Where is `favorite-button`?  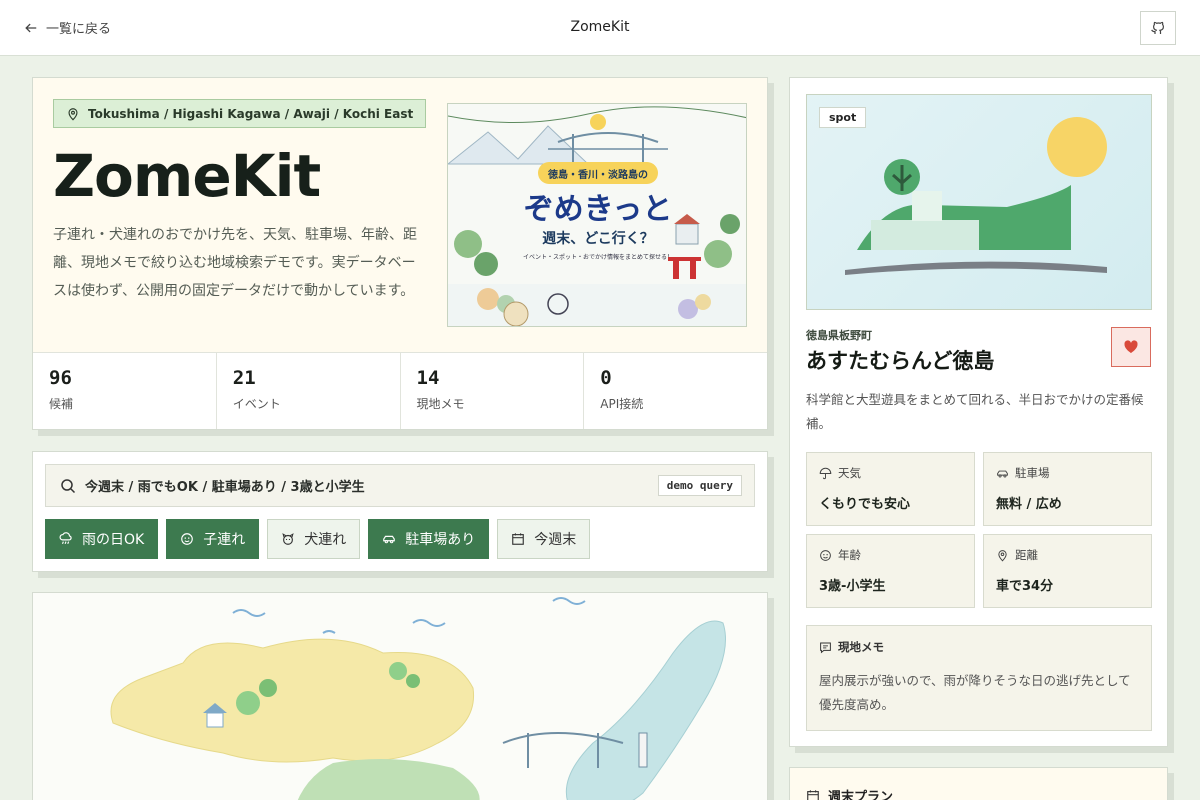
favorite-button is located at coordinates (1131, 347).